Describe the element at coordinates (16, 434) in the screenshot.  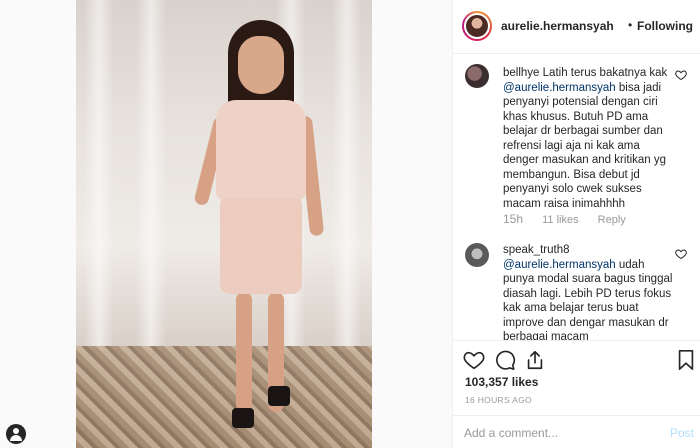
I see `user-icon` at that location.